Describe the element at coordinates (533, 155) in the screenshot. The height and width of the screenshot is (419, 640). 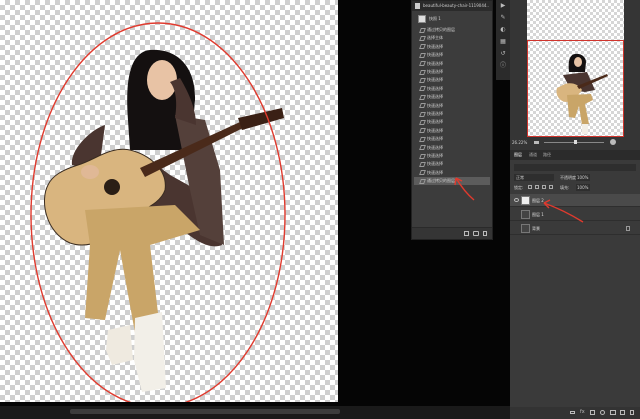
I see `tab-channels: 通道` at that location.